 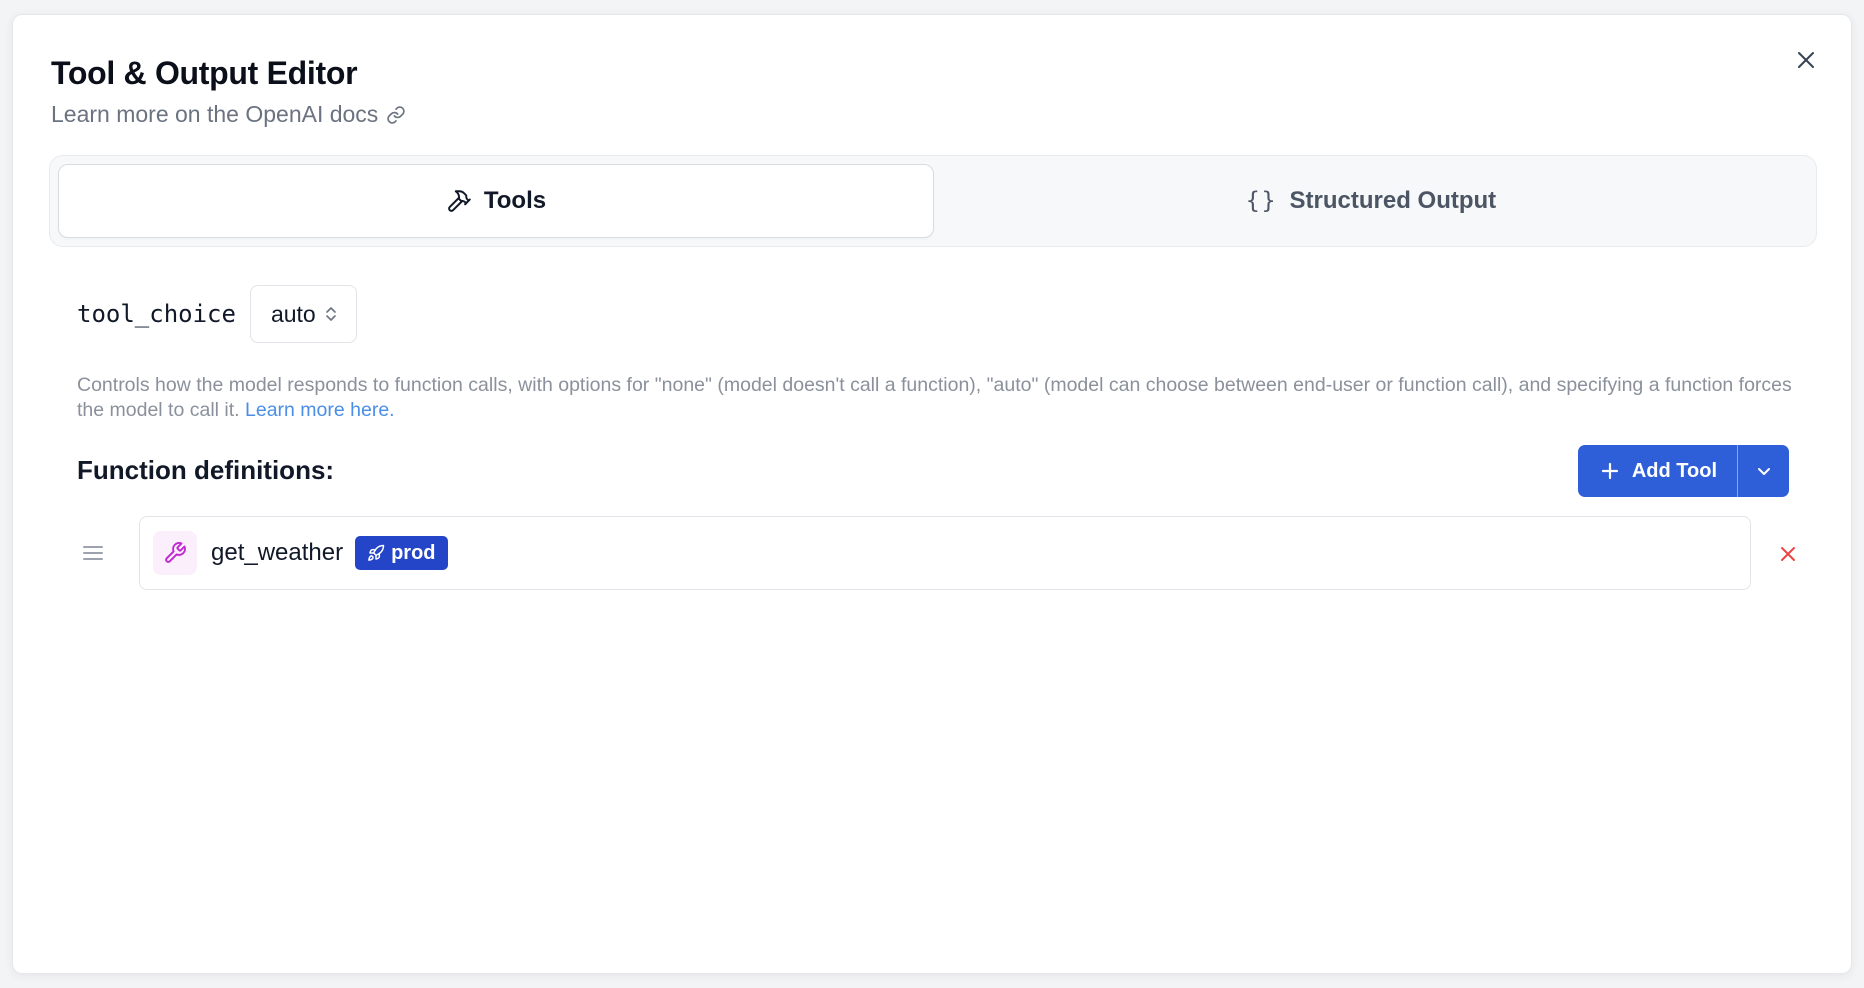 What do you see at coordinates (330, 314) in the screenshot?
I see `chevron-up-down-icon` at bounding box center [330, 314].